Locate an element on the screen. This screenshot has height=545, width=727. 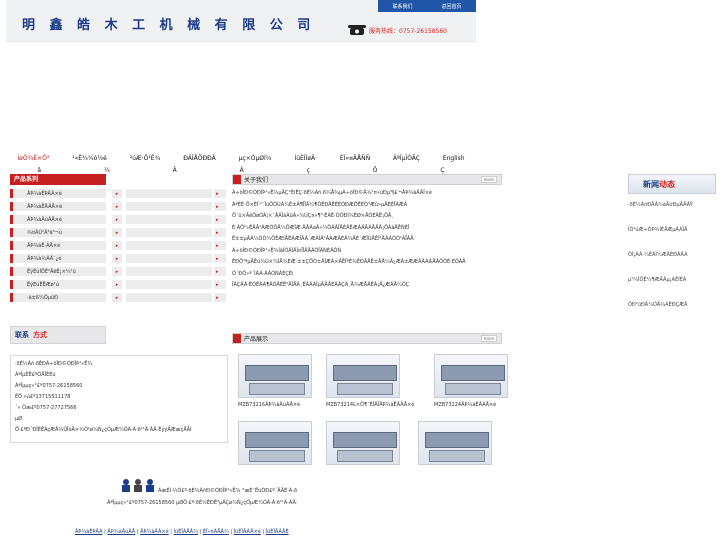
category-item: ÂÞ¾àËÄÃÅ×é is located at coordinates (58, 206).